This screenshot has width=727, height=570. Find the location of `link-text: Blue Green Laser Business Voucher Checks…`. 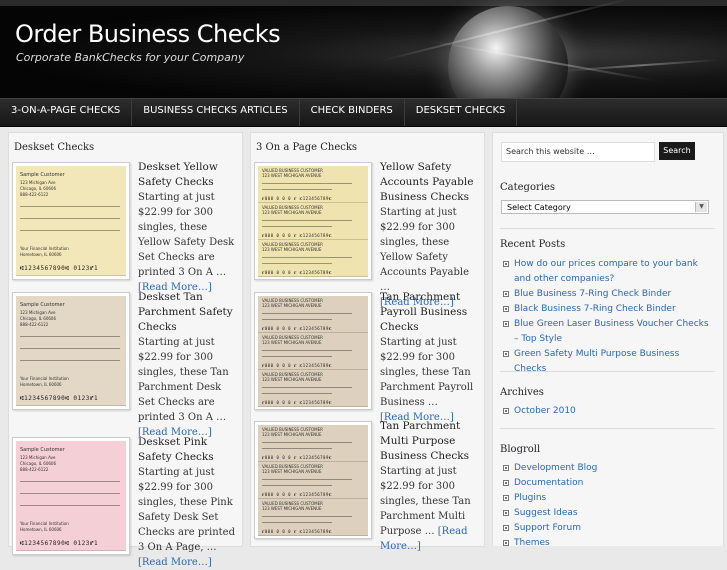

link-text: Blue Green Laser Business Voucher Checks… is located at coordinates (608, 332).